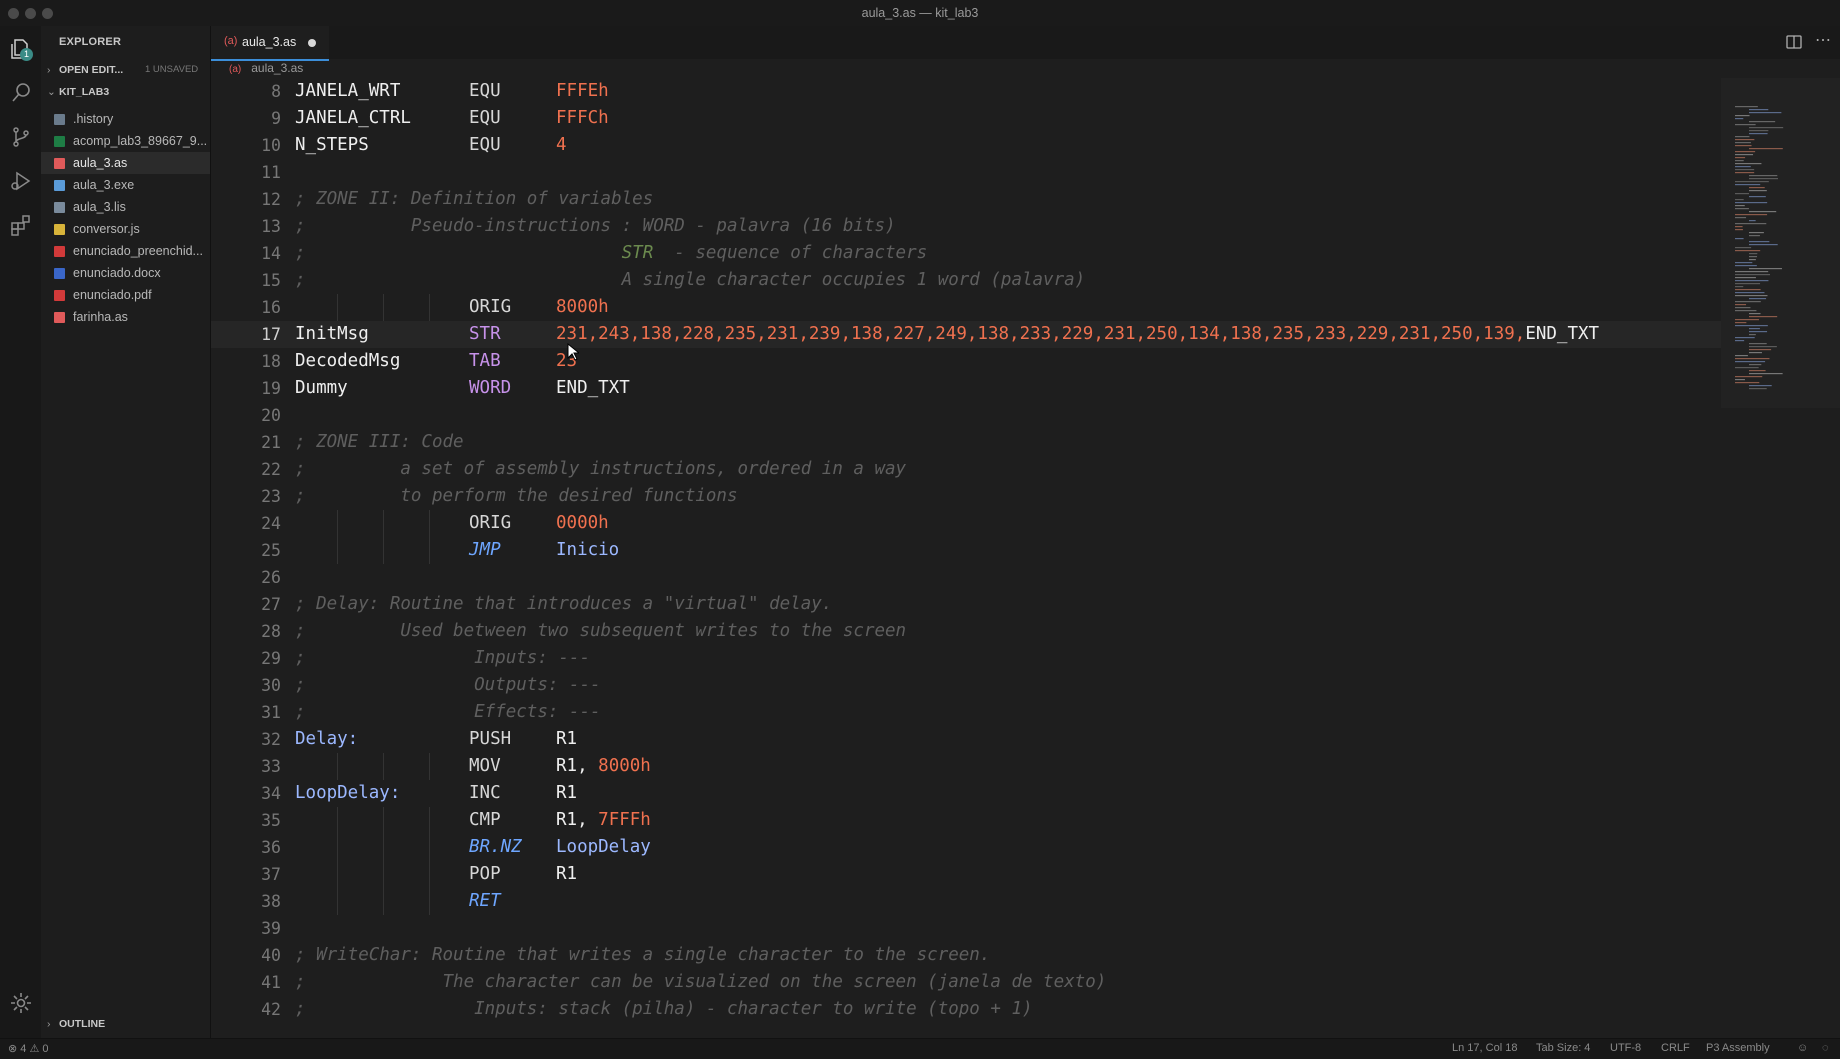 The width and height of the screenshot is (1840, 1059). I want to click on more-actions-icon: ⋯, so click(1823, 40).